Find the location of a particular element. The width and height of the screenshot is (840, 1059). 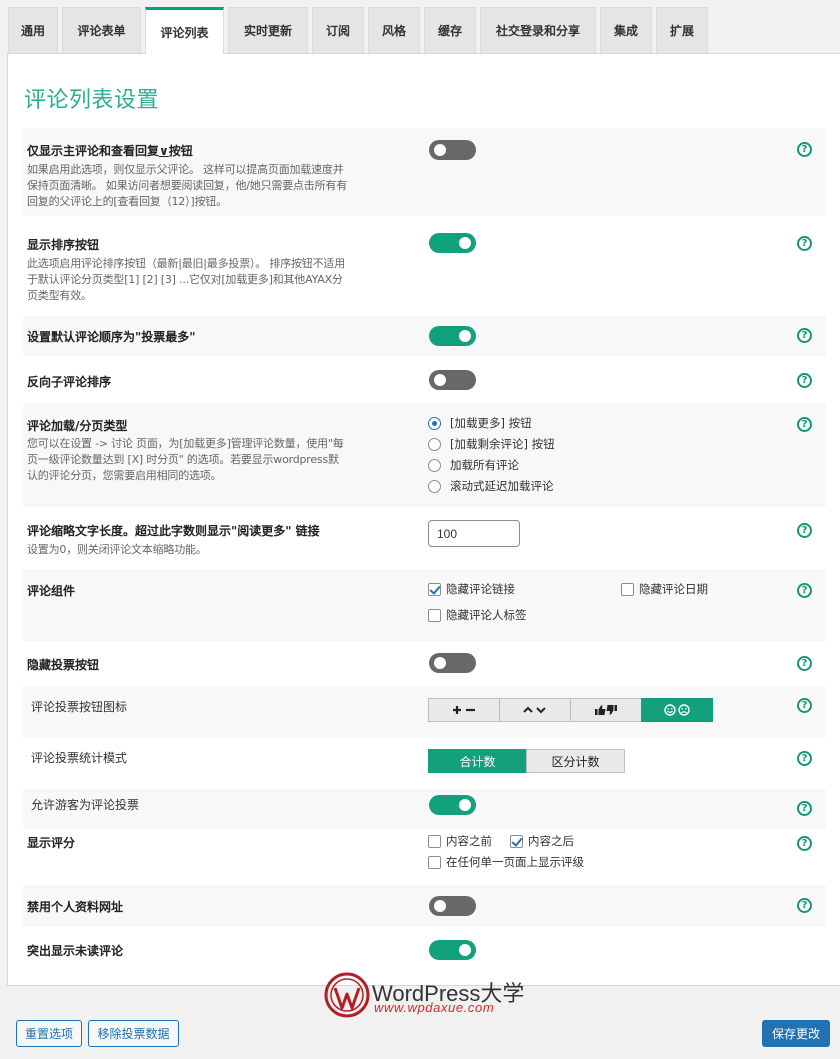

total-count-option: 合计数 is located at coordinates (477, 761).